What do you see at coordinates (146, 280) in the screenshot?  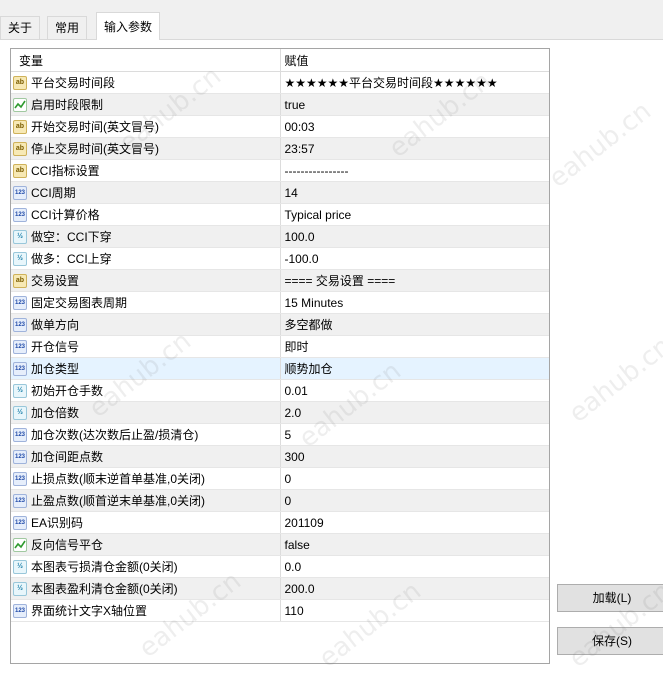 I see `parameter-name-cell: ab 交易设置` at bounding box center [146, 280].